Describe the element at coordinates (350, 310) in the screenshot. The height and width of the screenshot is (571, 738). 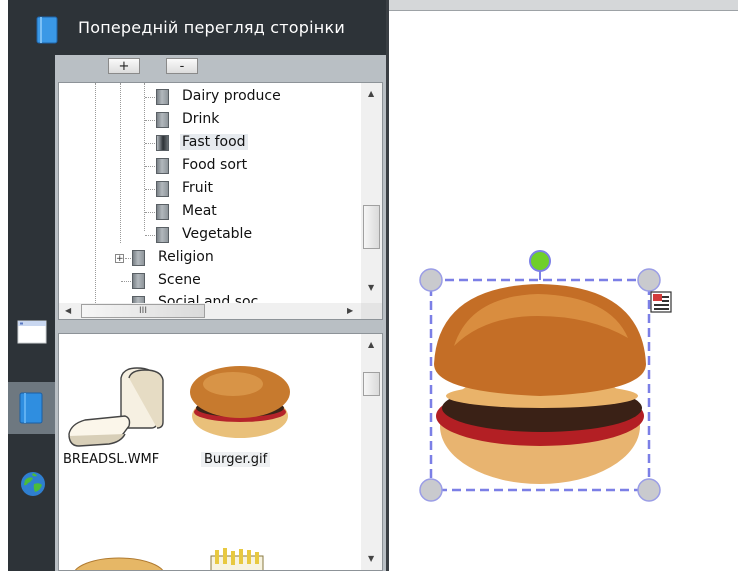
I see `scroll-right-icon: ▶` at that location.